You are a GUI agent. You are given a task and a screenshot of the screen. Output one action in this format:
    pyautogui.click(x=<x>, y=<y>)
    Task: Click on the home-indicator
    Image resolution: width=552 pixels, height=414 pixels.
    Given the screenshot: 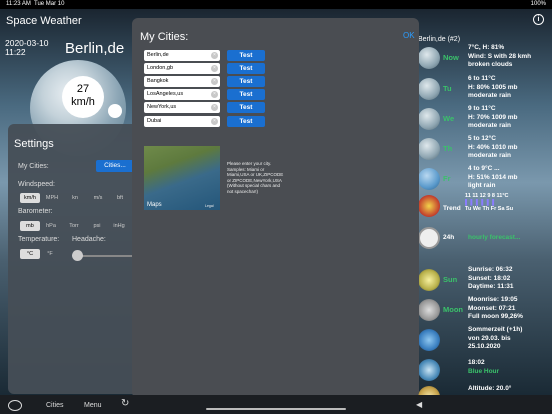 What is the action you would take?
    pyautogui.click(x=276, y=409)
    